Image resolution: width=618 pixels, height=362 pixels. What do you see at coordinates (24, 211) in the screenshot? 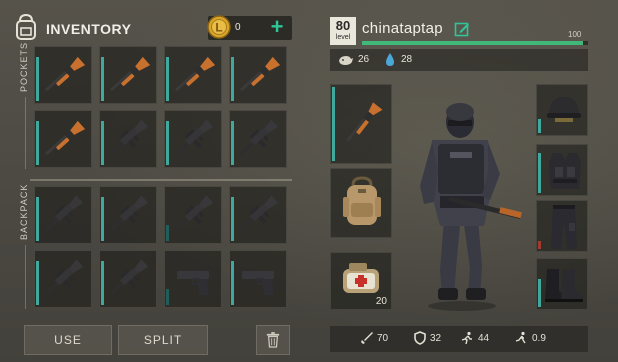
I see `backpack-label: BACKPACK` at bounding box center [24, 211].